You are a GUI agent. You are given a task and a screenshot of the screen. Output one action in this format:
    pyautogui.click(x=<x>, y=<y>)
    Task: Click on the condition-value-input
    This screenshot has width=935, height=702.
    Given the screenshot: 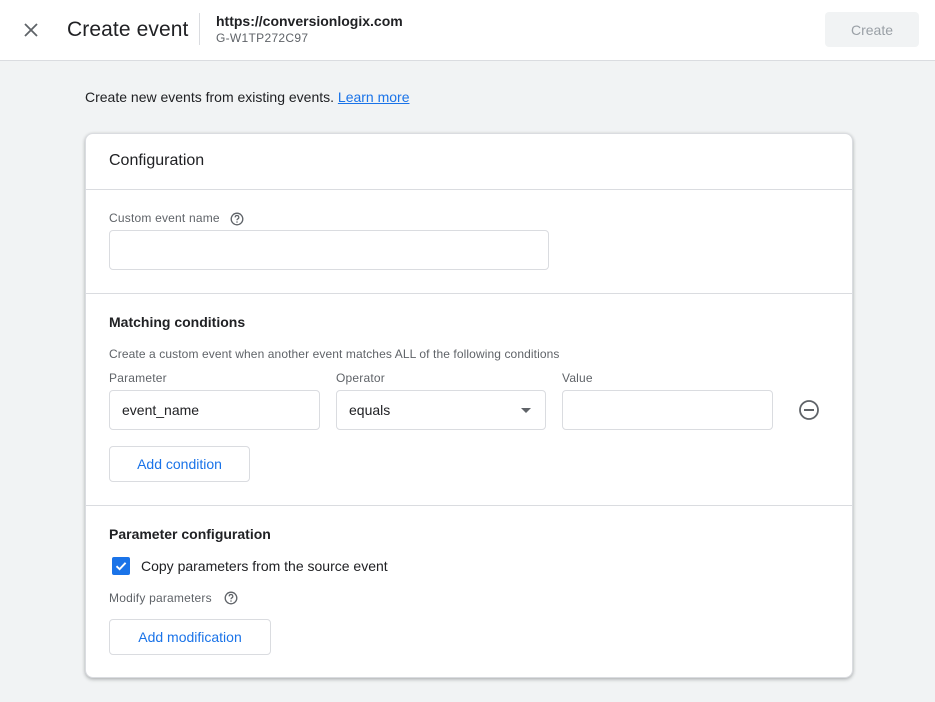 What is the action you would take?
    pyautogui.click(x=667, y=410)
    